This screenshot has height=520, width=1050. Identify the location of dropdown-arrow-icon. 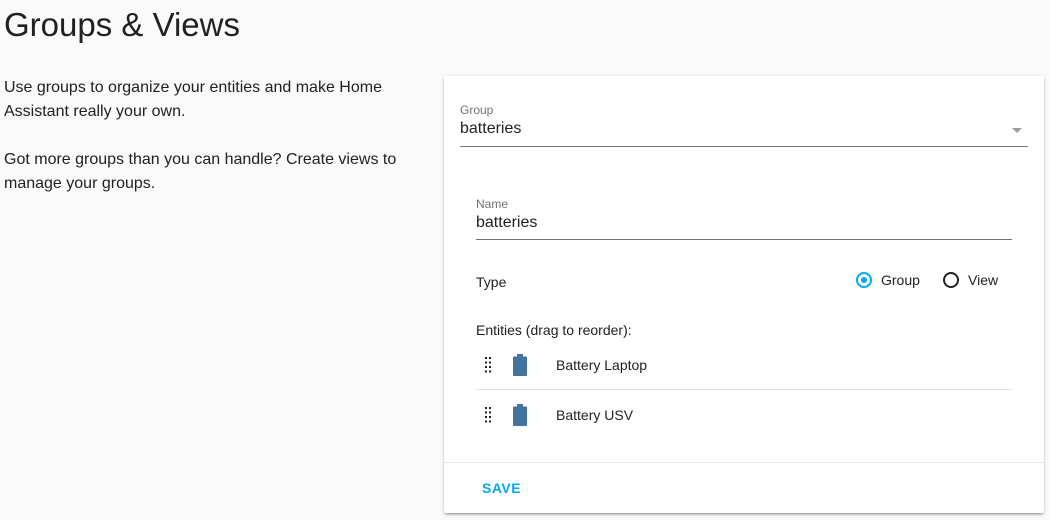
(1017, 130).